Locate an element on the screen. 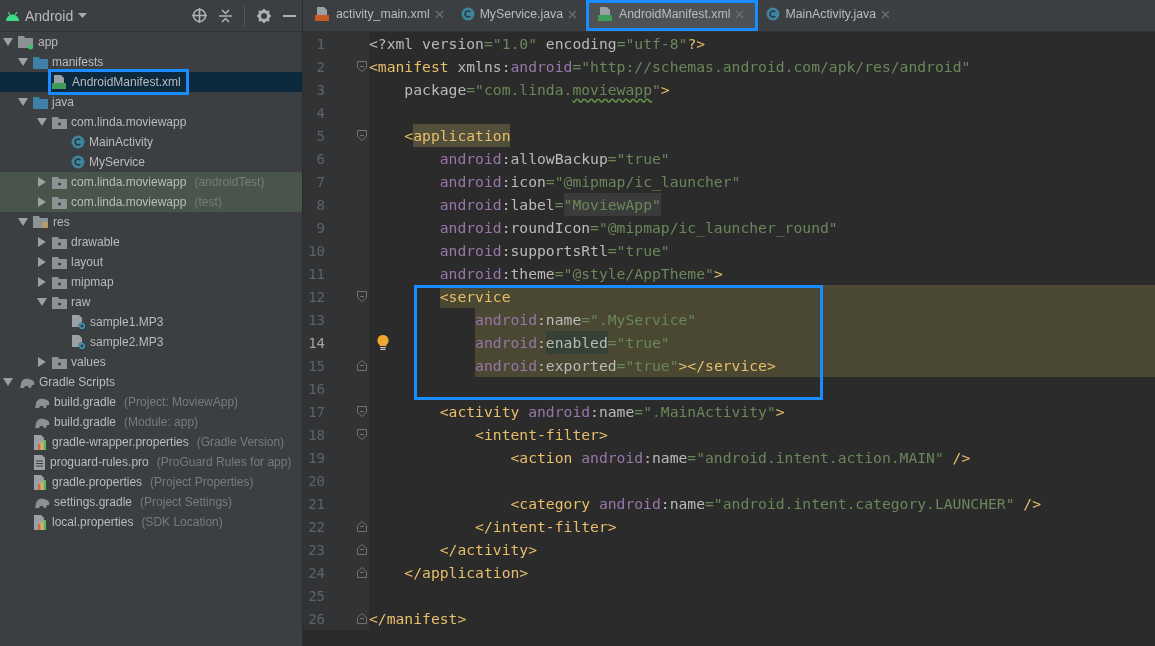  code-text: package="com.linda.moviewapp"> is located at coordinates (537, 90).